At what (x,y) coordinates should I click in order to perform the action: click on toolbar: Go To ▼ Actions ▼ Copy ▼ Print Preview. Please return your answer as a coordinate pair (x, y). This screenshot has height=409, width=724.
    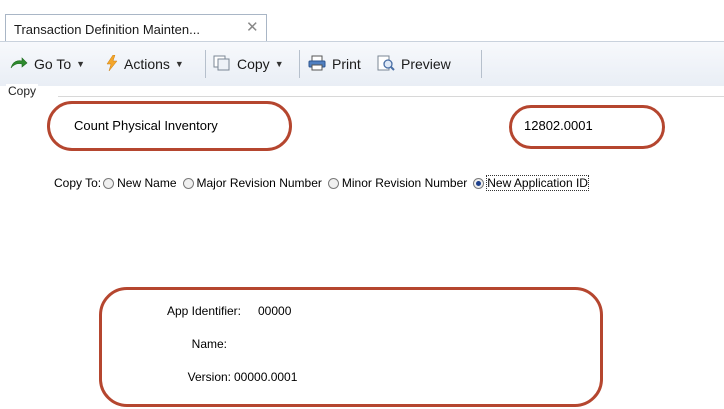
    Looking at the image, I should click on (362, 64).